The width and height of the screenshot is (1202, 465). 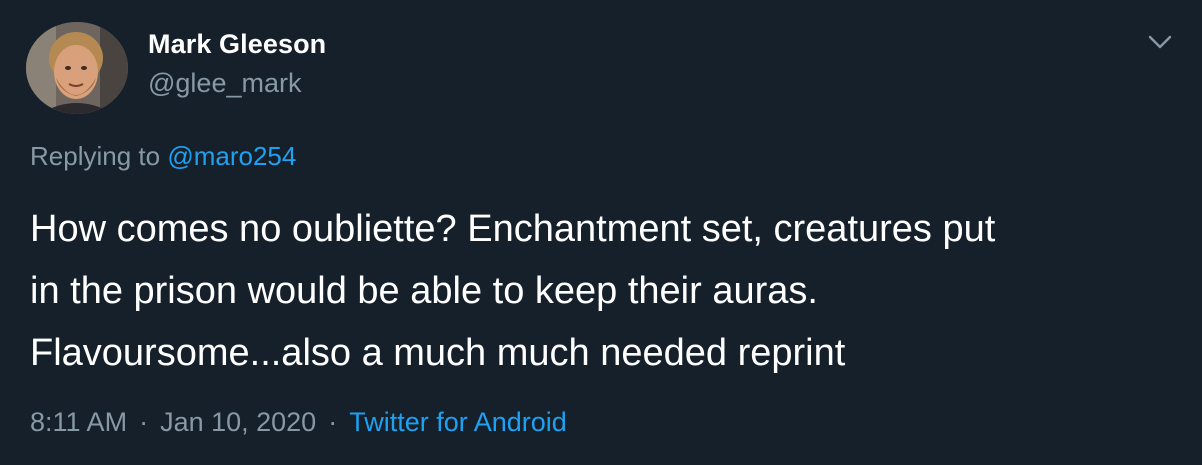 I want to click on author-handle: @glee_mark, so click(x=224, y=83).